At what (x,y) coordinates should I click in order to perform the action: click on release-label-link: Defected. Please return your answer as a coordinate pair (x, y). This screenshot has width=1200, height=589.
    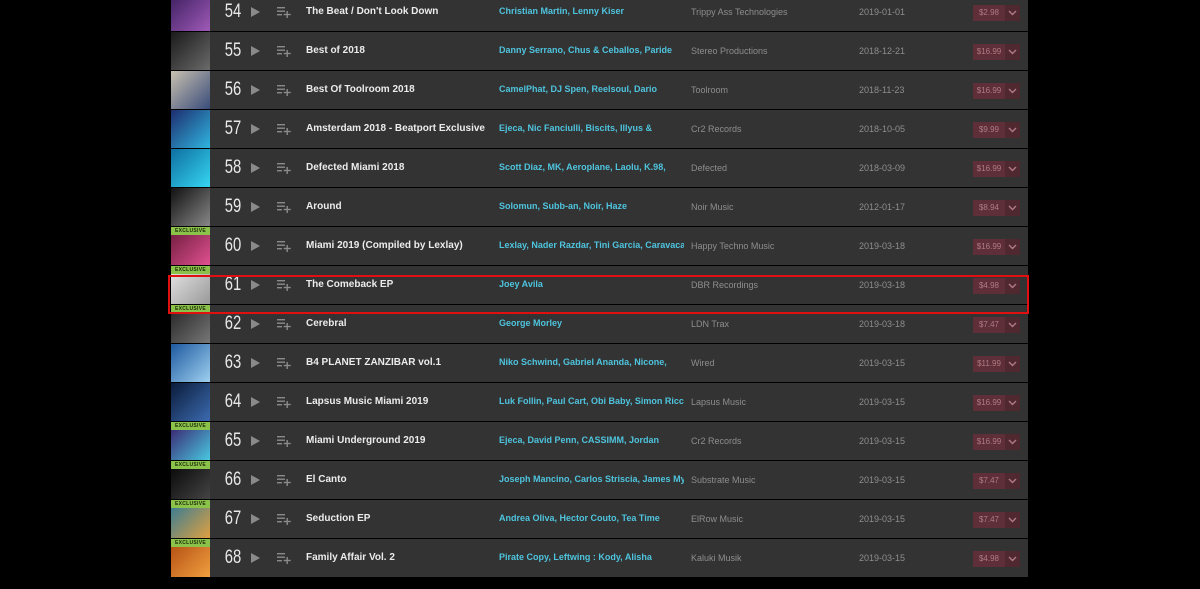
    Looking at the image, I should click on (771, 168).